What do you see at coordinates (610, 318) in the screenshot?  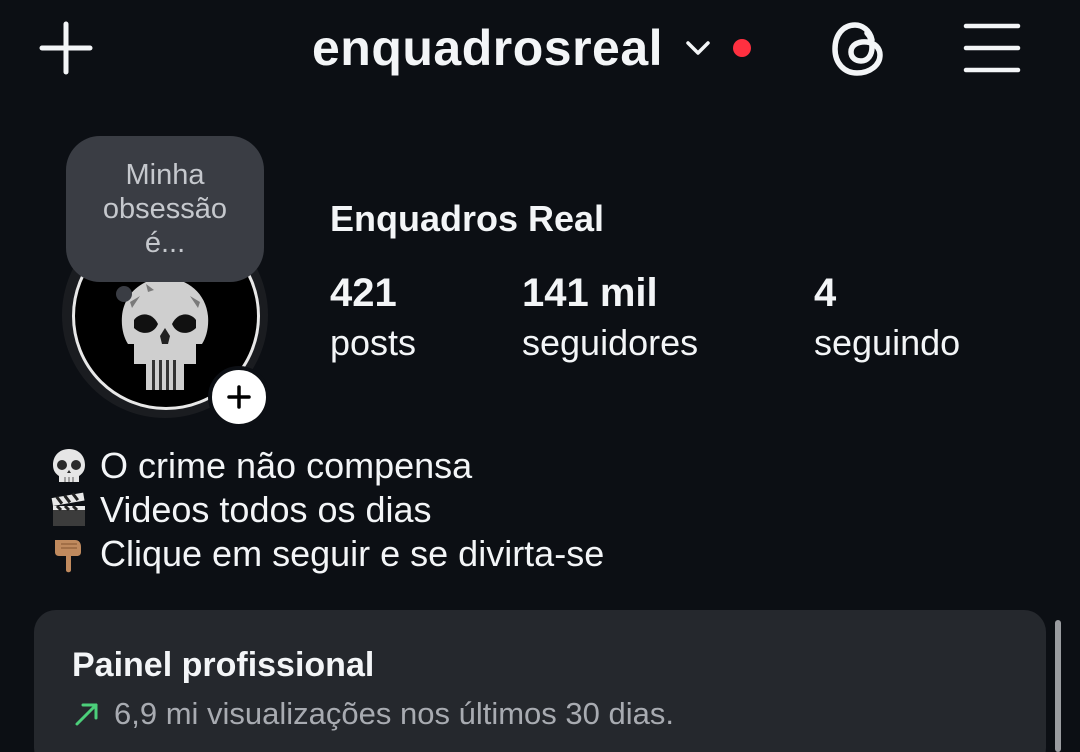 I see `stat-followers: 141 mil seguidores` at bounding box center [610, 318].